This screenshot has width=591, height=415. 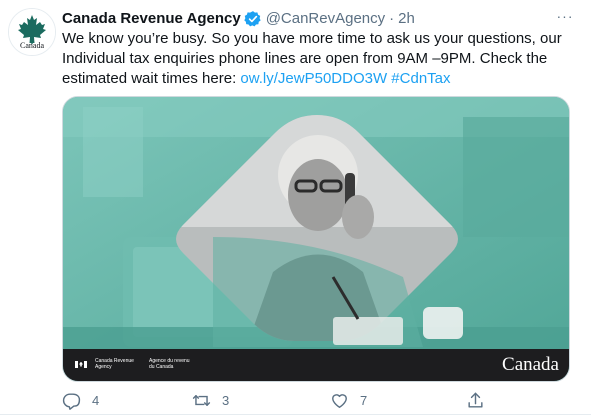 What do you see at coordinates (169, 364) in the screenshot?
I see `agency-name-fr: Agence du revenu du Canada` at bounding box center [169, 364].